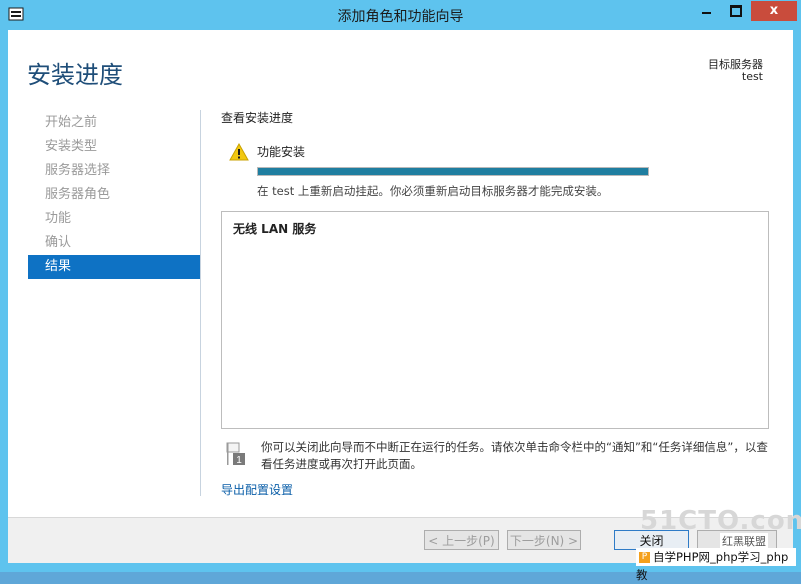 Image resolution: width=801 pixels, height=584 pixels. I want to click on wizard-steps-nav: 开始之前 安装类型 服务器选择 服务器角色 功能 确认 结果, so click(114, 195).